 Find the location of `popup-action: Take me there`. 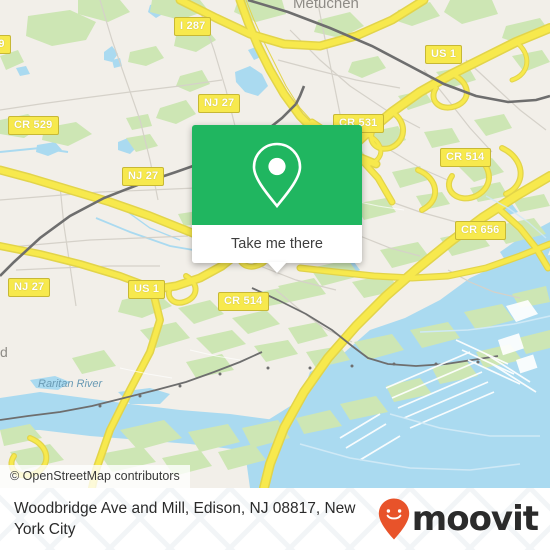

popup-action: Take me there is located at coordinates (277, 249).